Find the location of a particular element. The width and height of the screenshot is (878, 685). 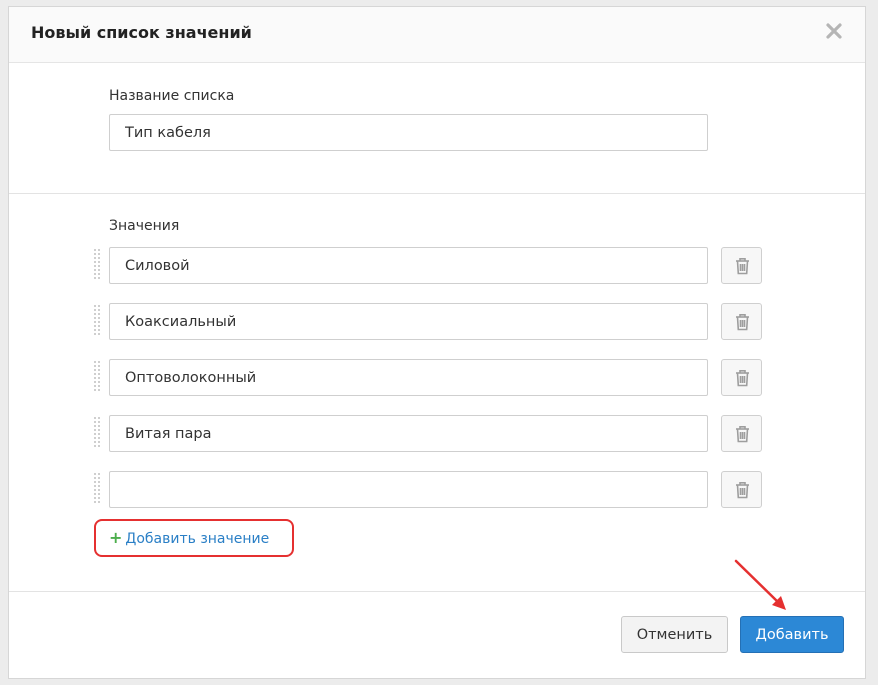

list-name-label: Название списка is located at coordinates (172, 96).